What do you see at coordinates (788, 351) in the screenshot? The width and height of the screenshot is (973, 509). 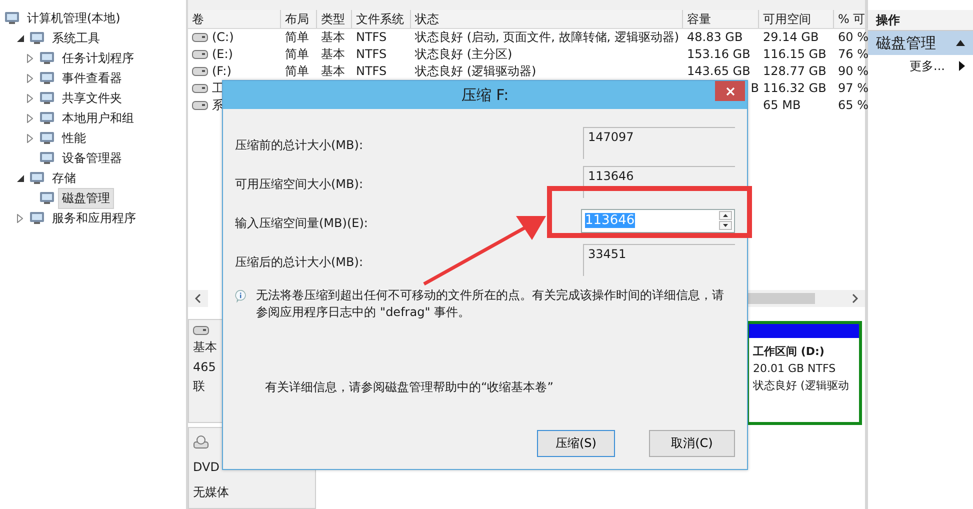 I see `partition-title: 工作区间 (D:)` at bounding box center [788, 351].